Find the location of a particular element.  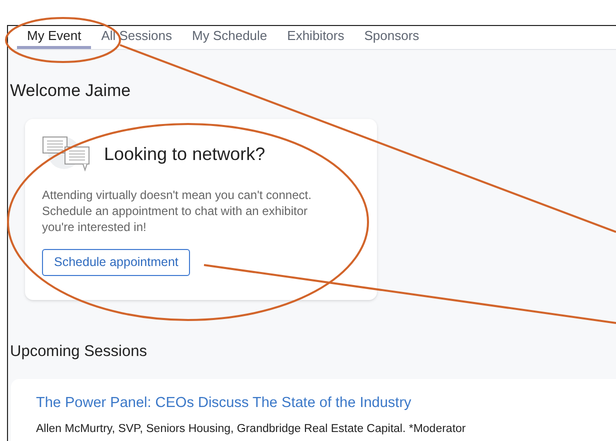

section-heading: Upcoming Sessions is located at coordinates (78, 352).